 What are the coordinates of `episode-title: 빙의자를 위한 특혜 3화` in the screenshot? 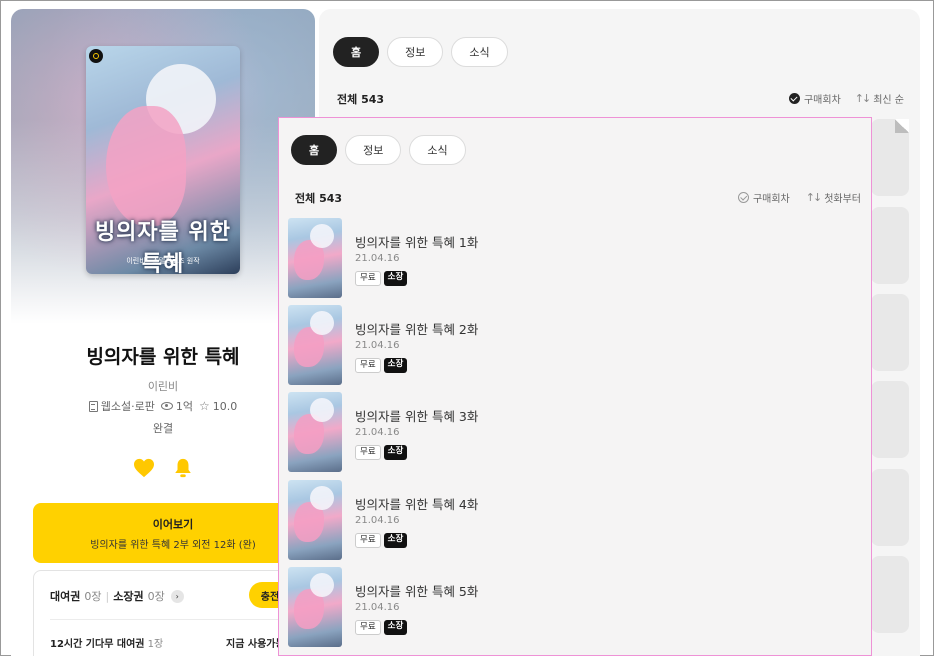 It's located at (417, 416).